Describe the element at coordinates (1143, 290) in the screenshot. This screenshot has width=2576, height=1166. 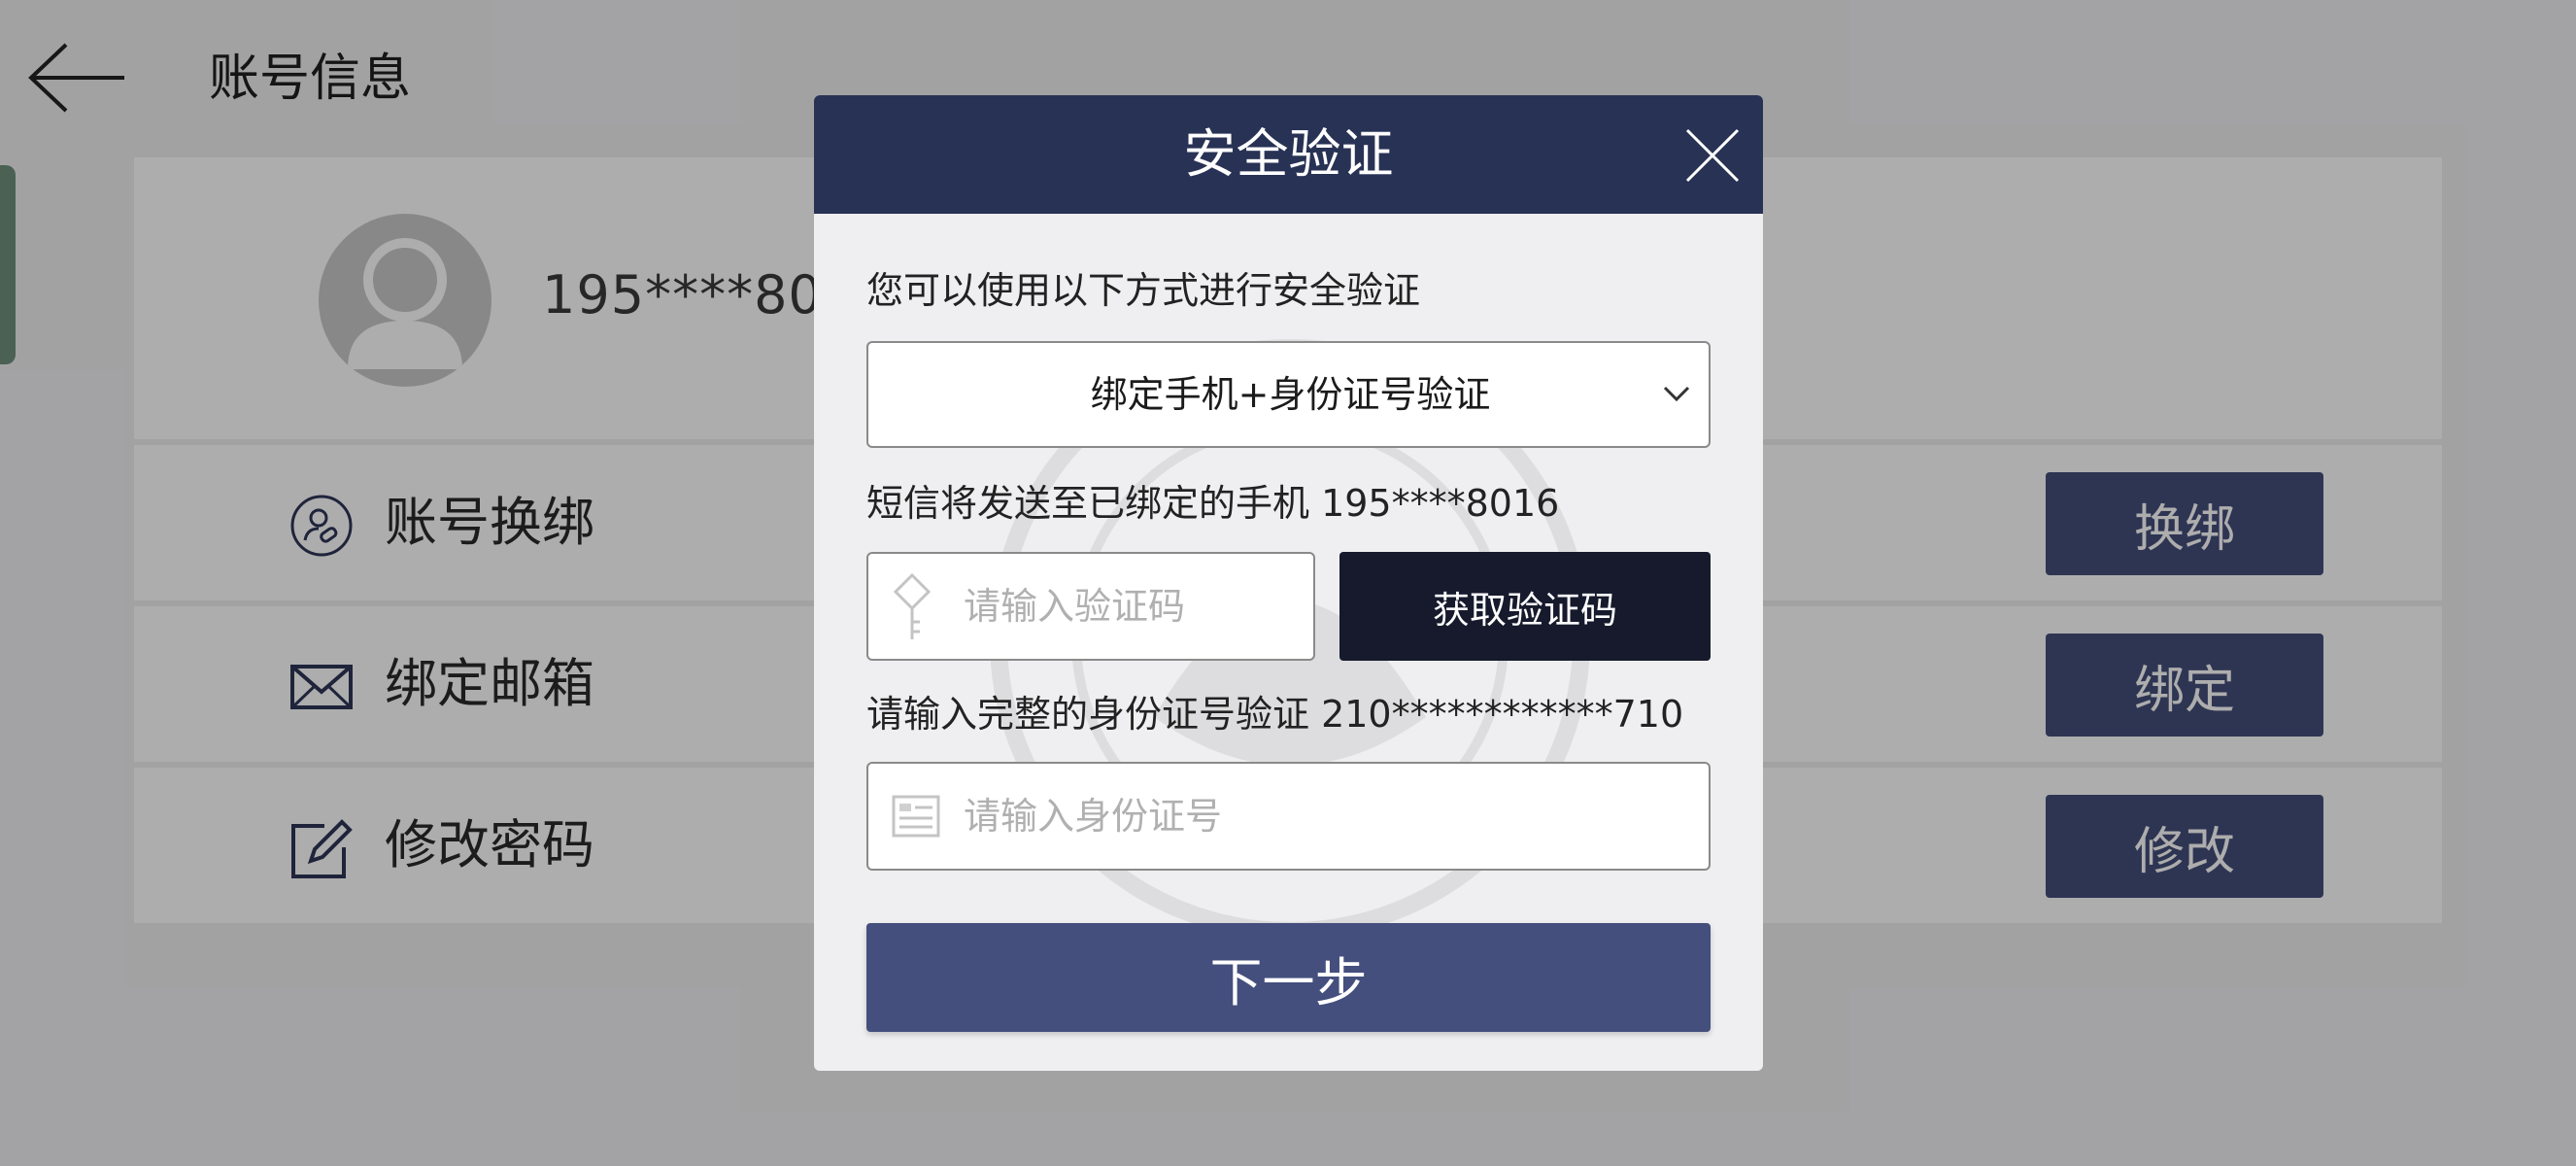
I see `verification-intro: 您可以使用以下方式进行安全验证` at that location.